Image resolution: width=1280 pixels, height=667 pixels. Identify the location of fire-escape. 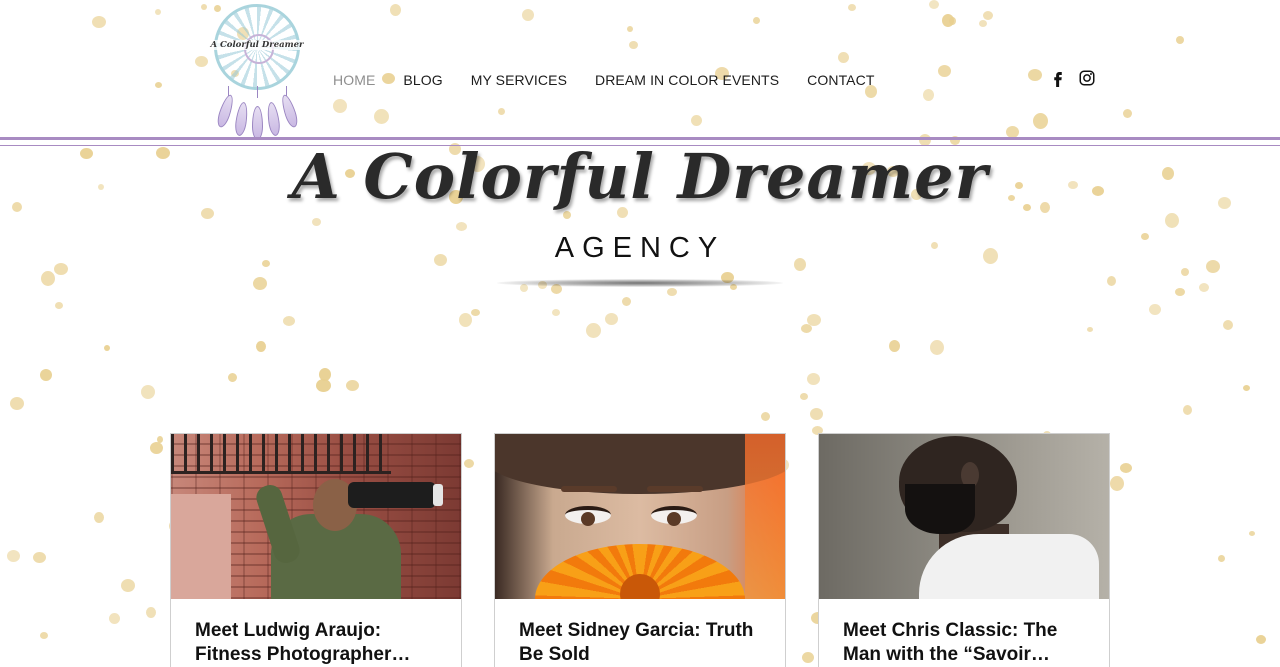
(281, 454).